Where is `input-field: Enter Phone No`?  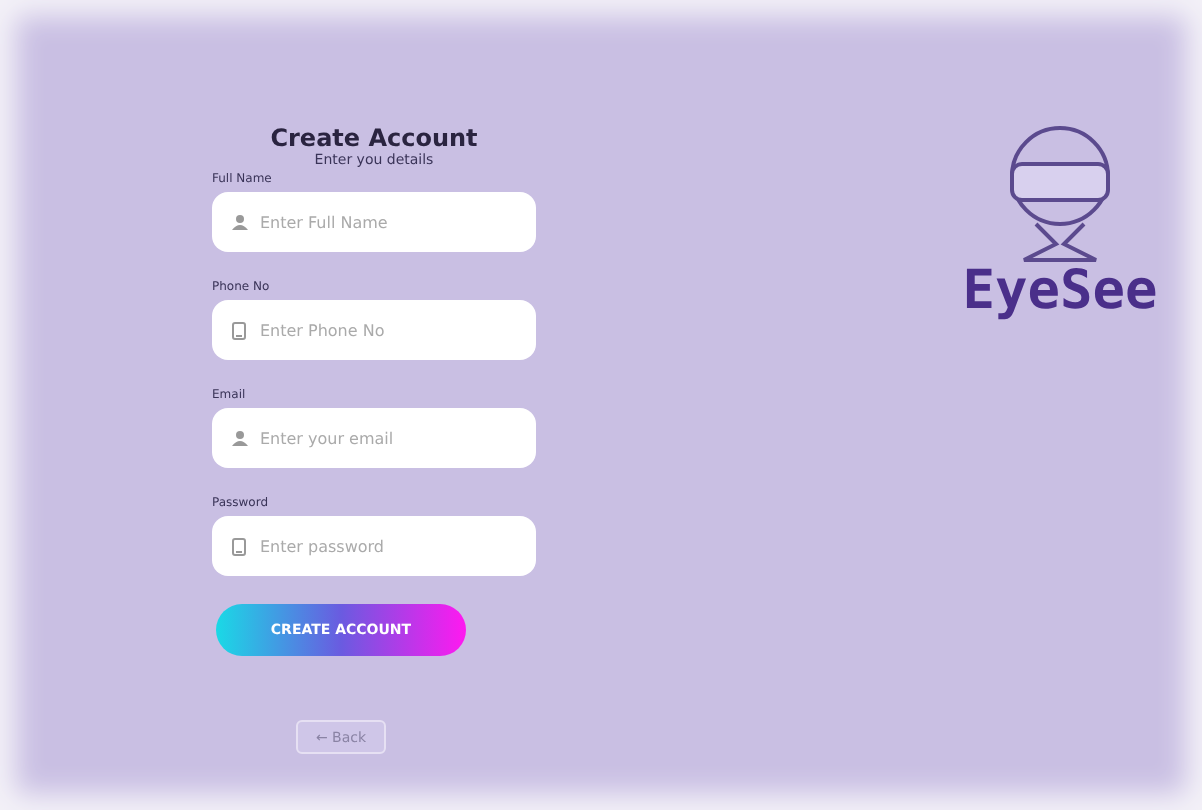 input-field: Enter Phone No is located at coordinates (374, 330).